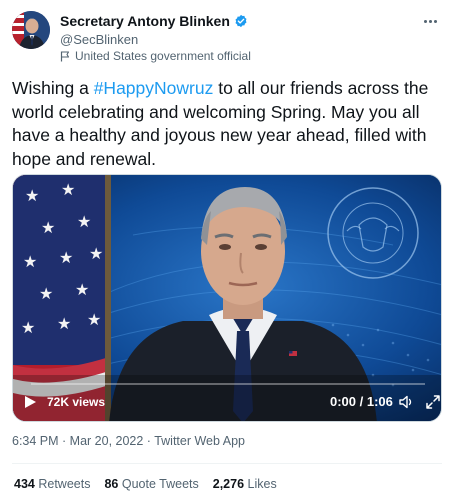  I want to click on hashtag-link: #HappyNowruz, so click(154, 88).